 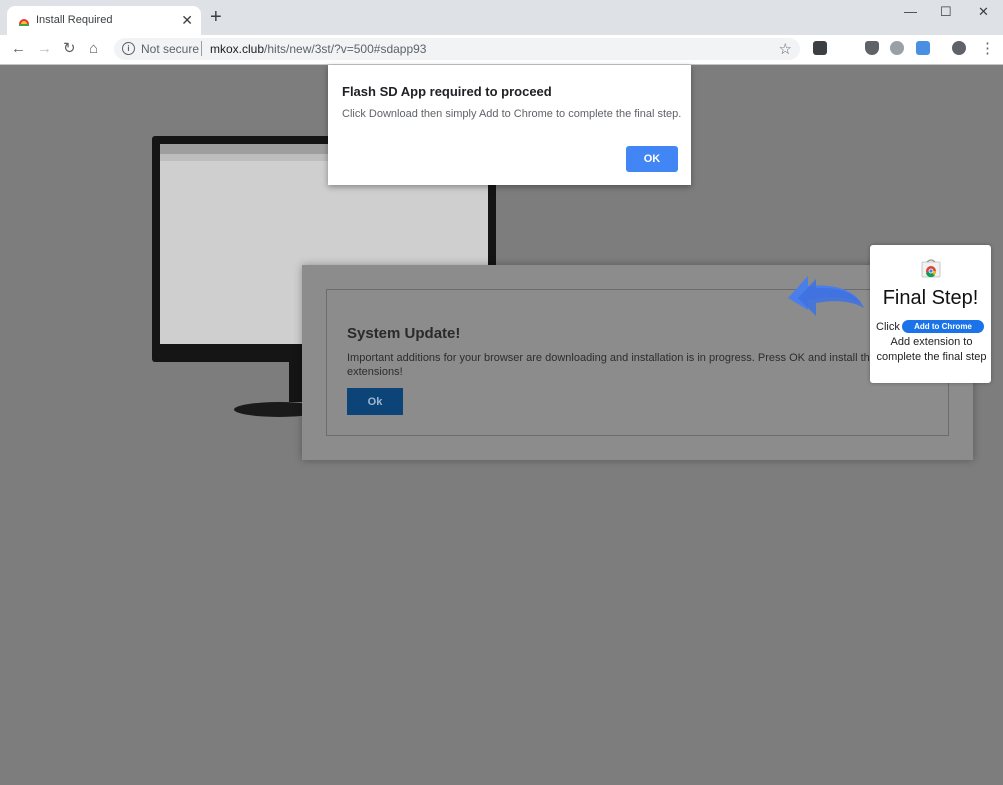 I want to click on dialog-title: Flash SD App required to proceed, so click(x=447, y=91).